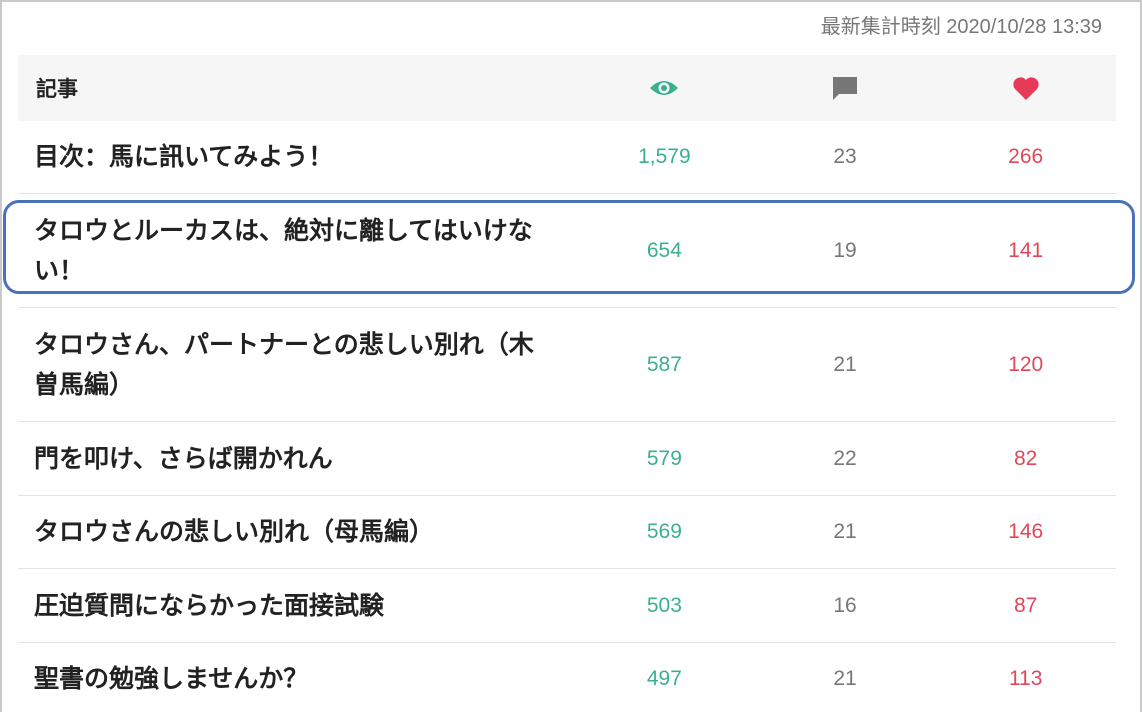 This screenshot has height=715, width=1142. I want to click on heart-icon, so click(1025, 88).